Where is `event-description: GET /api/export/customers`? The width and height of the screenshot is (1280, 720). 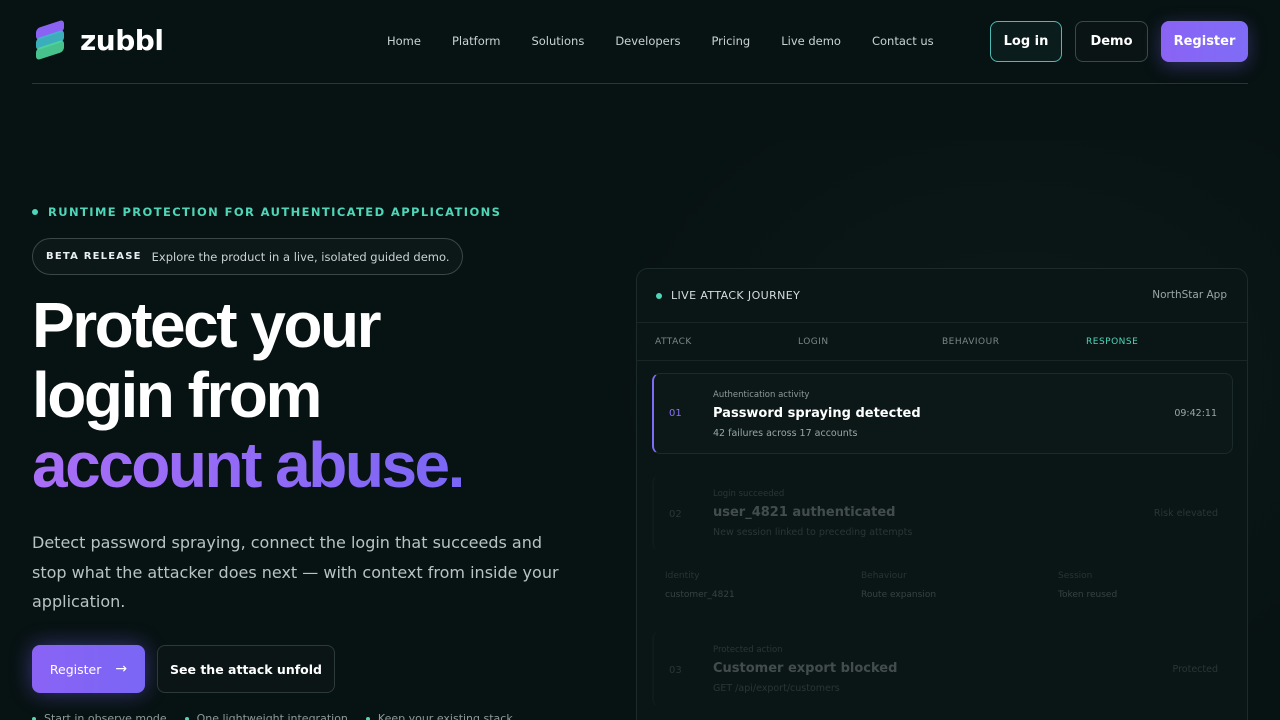
event-description: GET /api/export/customers is located at coordinates (776, 688).